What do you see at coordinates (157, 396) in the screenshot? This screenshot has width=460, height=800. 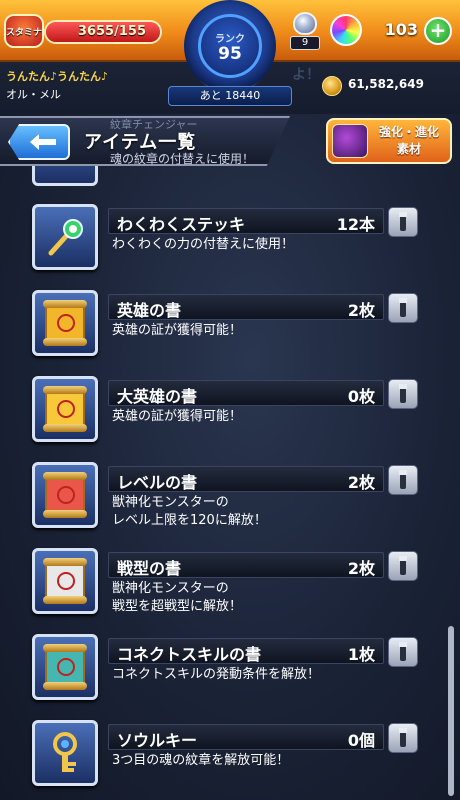 I see `item-name: 大英雄の書` at bounding box center [157, 396].